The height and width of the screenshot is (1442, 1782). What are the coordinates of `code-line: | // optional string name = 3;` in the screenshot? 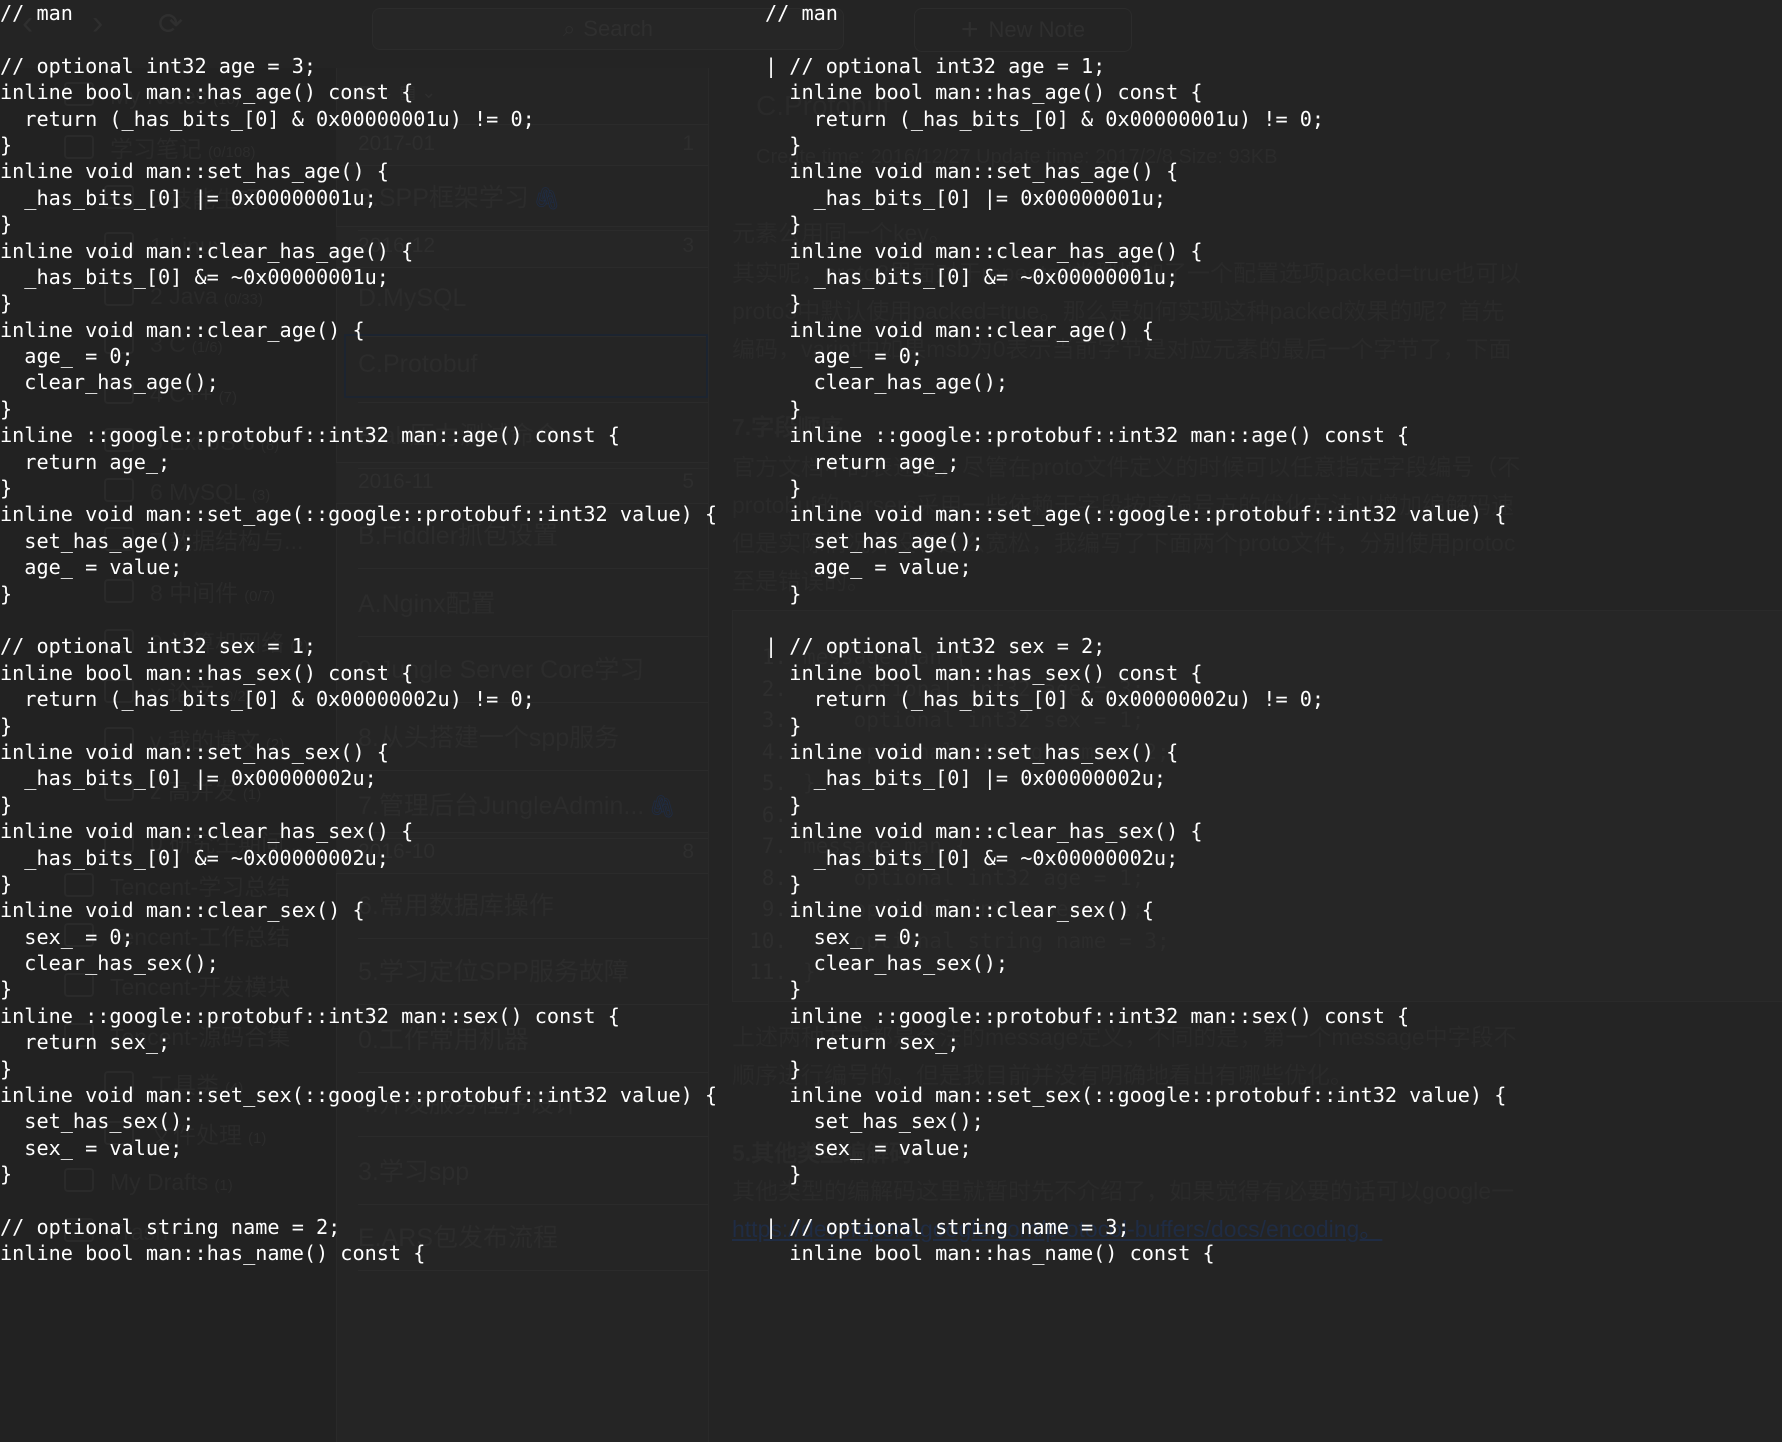 It's located at (947, 1226).